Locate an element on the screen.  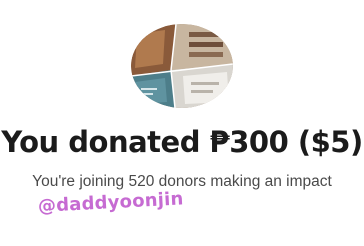
donation-headline: You donated ₱300 ($5) is located at coordinates (182, 142).